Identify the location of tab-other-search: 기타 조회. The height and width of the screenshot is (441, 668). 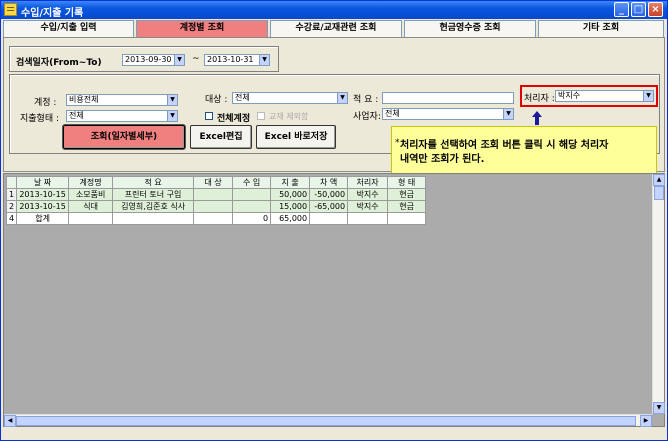
(601, 28).